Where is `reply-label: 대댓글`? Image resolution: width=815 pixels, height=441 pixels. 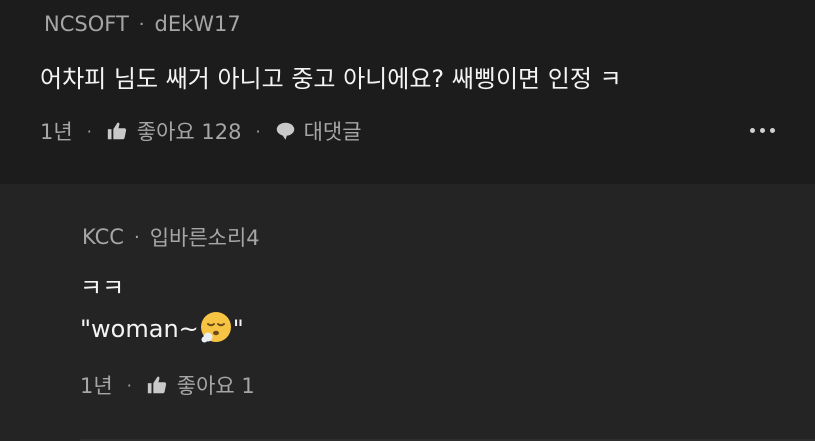 reply-label: 대댓글 is located at coordinates (332, 132).